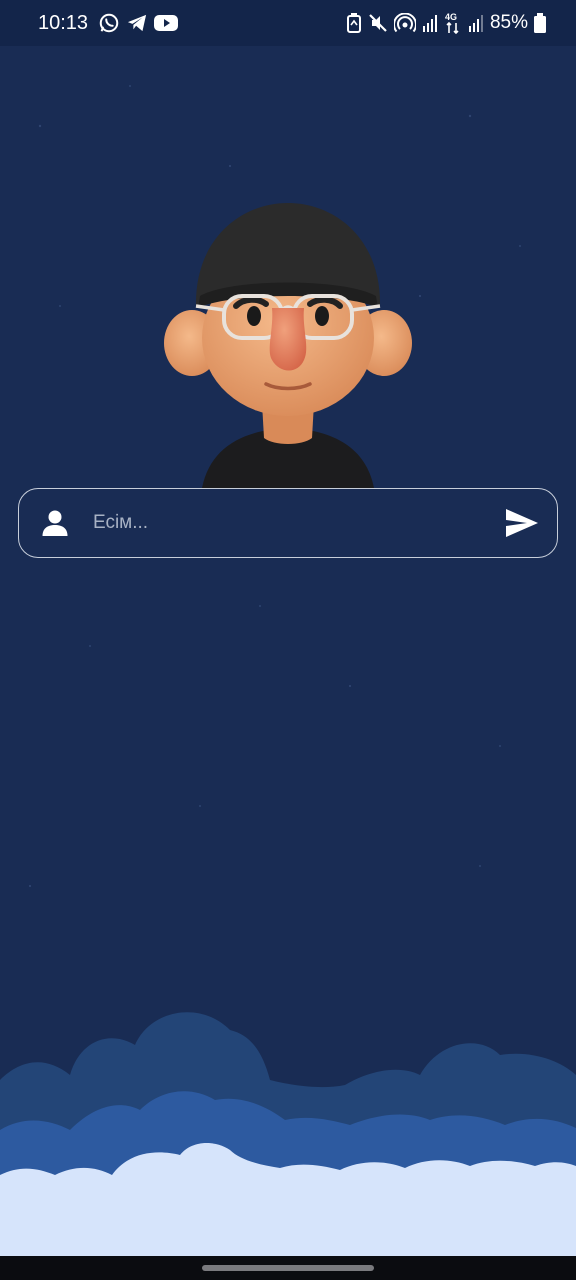 This screenshot has width=576, height=1280. Describe the element at coordinates (354, 23) in the screenshot. I see `battery-saver-icon` at that location.